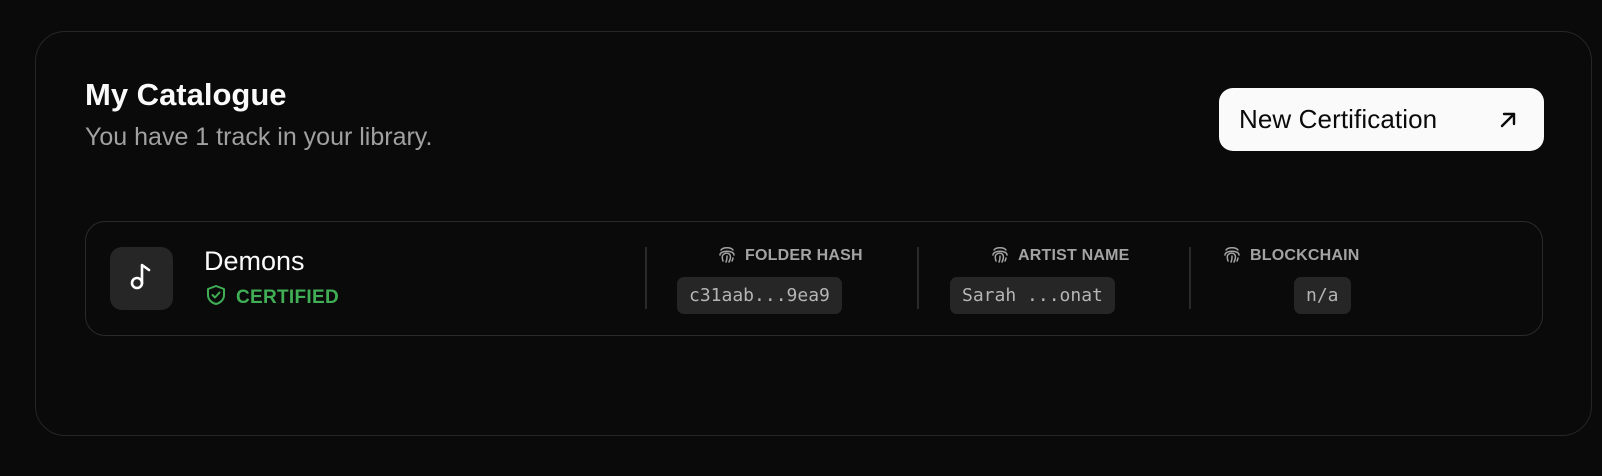  Describe the element at coordinates (1032, 295) in the screenshot. I see `artist-name-value: Sarah ...onat` at that location.